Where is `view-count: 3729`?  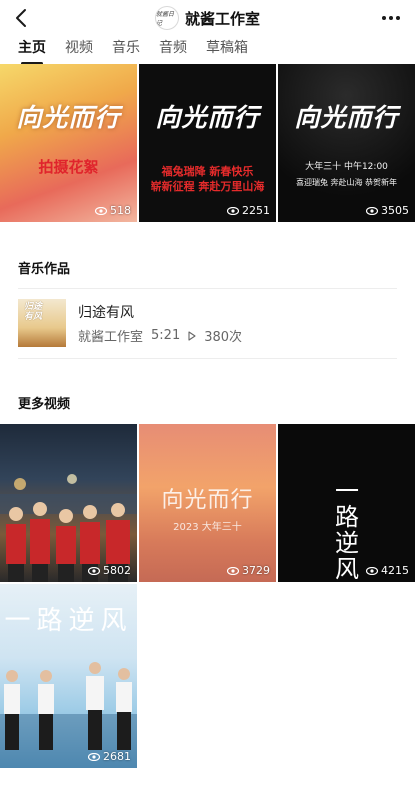 view-count: 3729 is located at coordinates (248, 570).